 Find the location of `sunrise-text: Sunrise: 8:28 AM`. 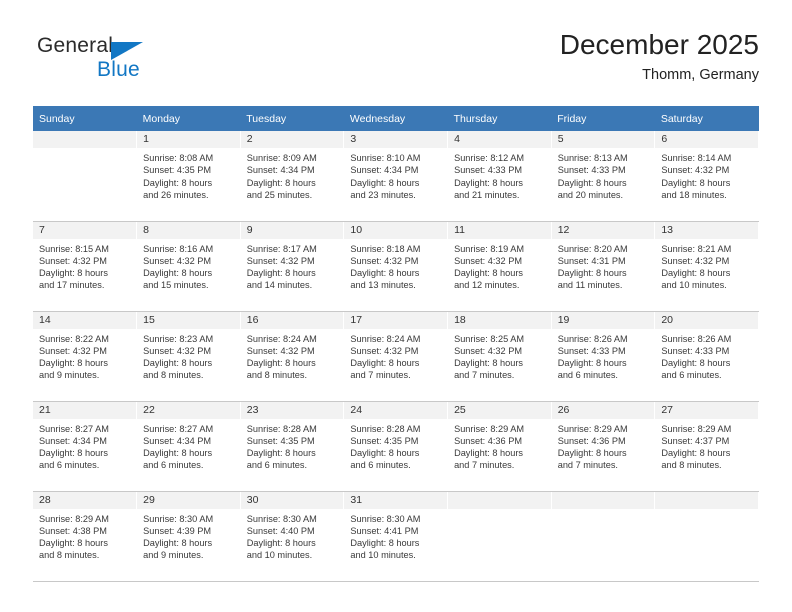

sunrise-text: Sunrise: 8:28 AM is located at coordinates (385, 428).